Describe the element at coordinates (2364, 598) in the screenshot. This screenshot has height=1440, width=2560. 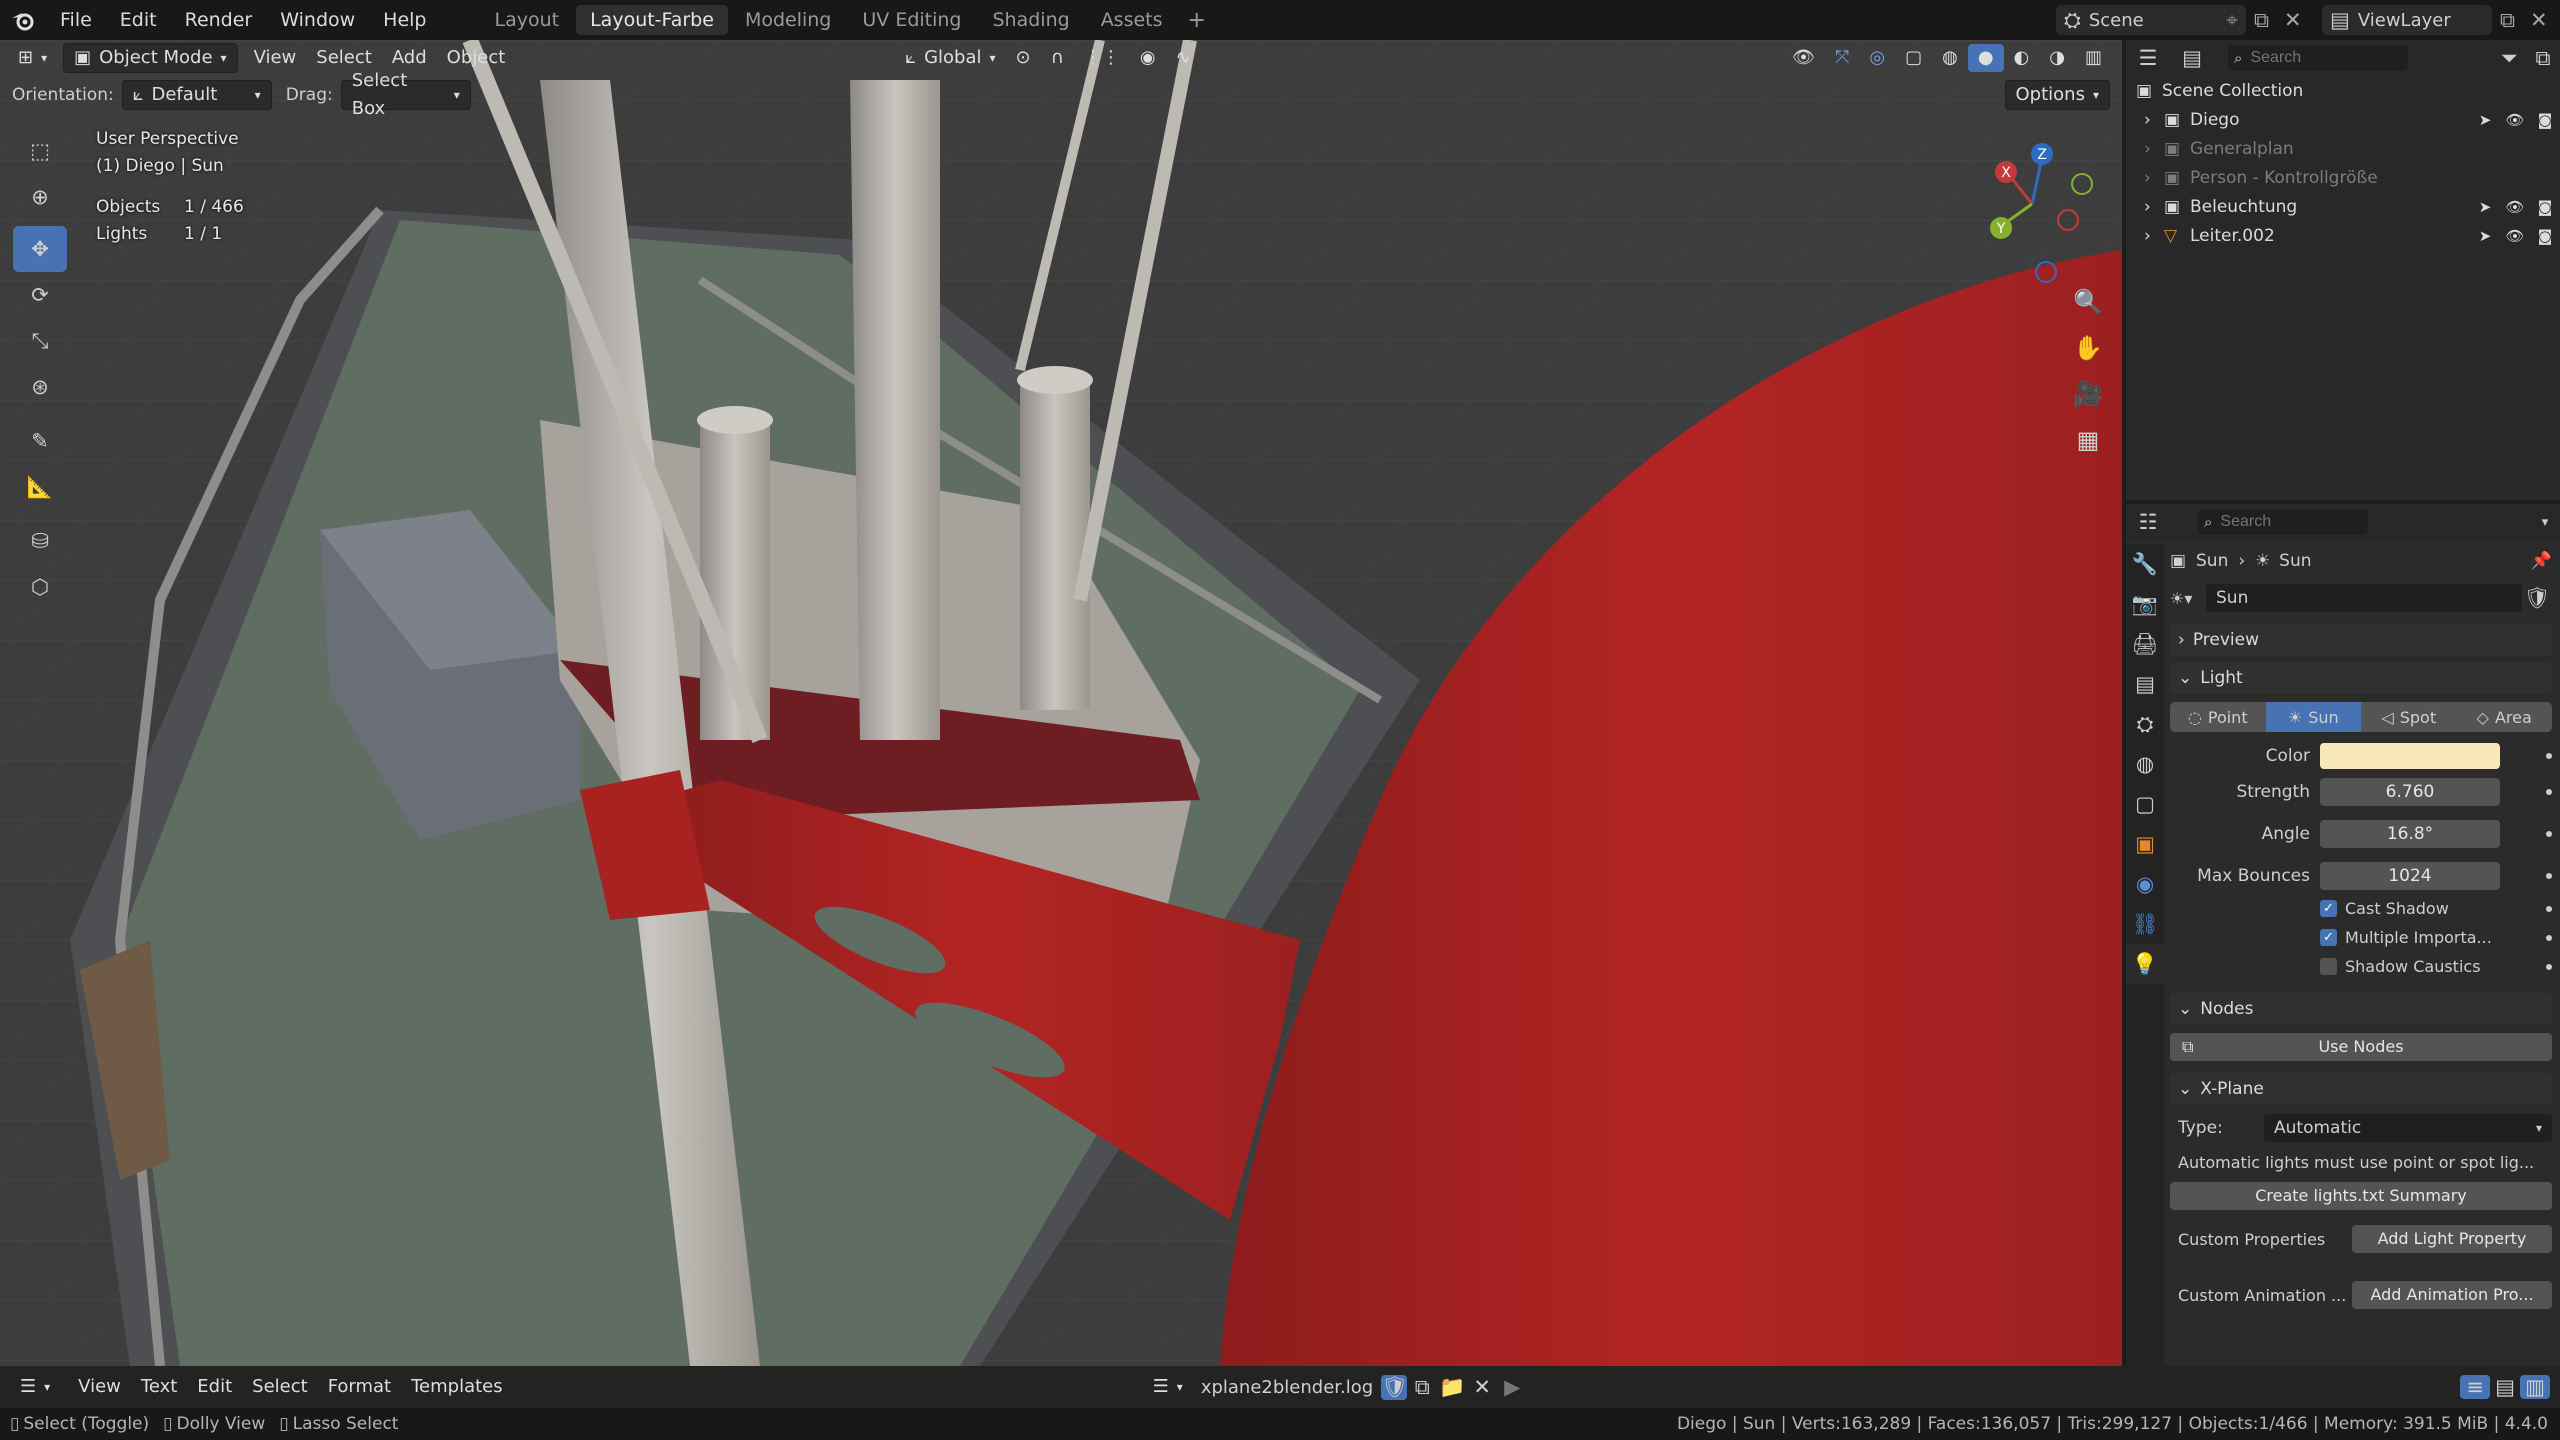
I see `datablock-name-field: Sun` at that location.